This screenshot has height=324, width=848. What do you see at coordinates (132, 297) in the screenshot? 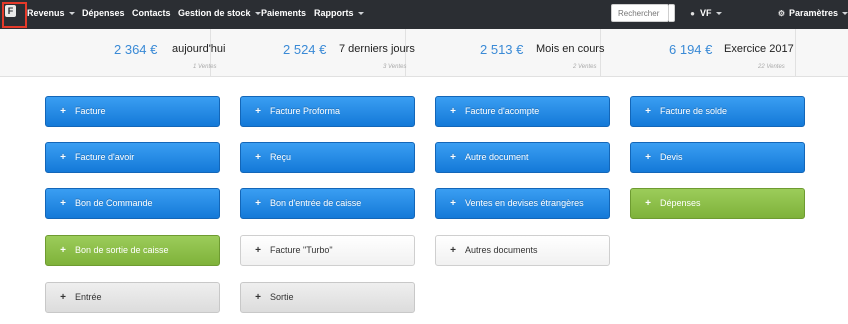
I see `new-entree-button: + Entrée` at bounding box center [132, 297].